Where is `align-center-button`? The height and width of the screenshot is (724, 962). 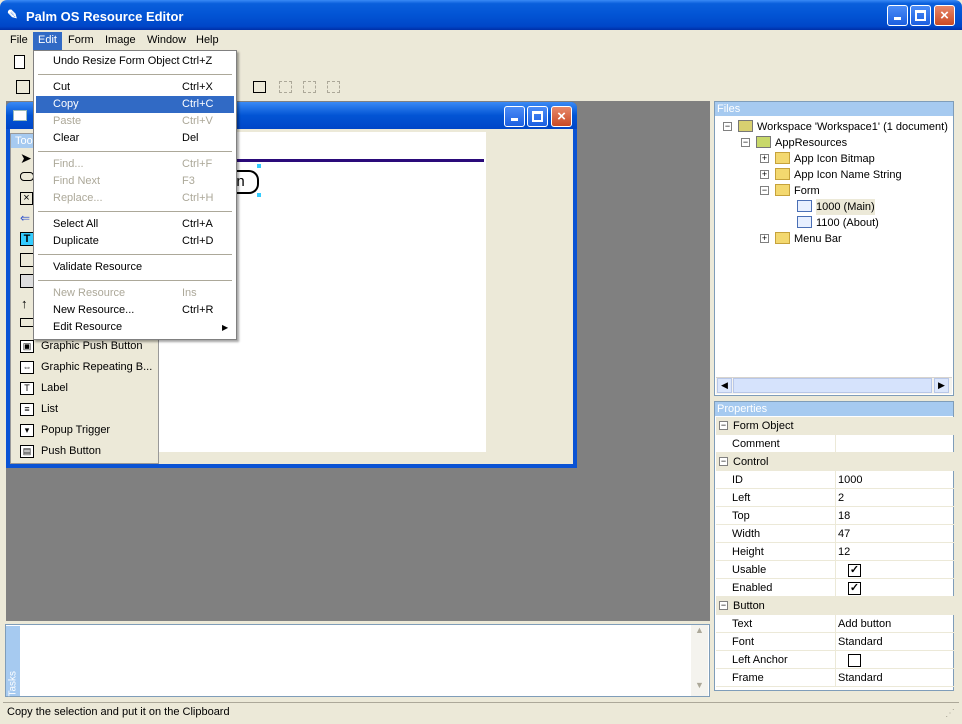 align-center-button is located at coordinates (259, 87).